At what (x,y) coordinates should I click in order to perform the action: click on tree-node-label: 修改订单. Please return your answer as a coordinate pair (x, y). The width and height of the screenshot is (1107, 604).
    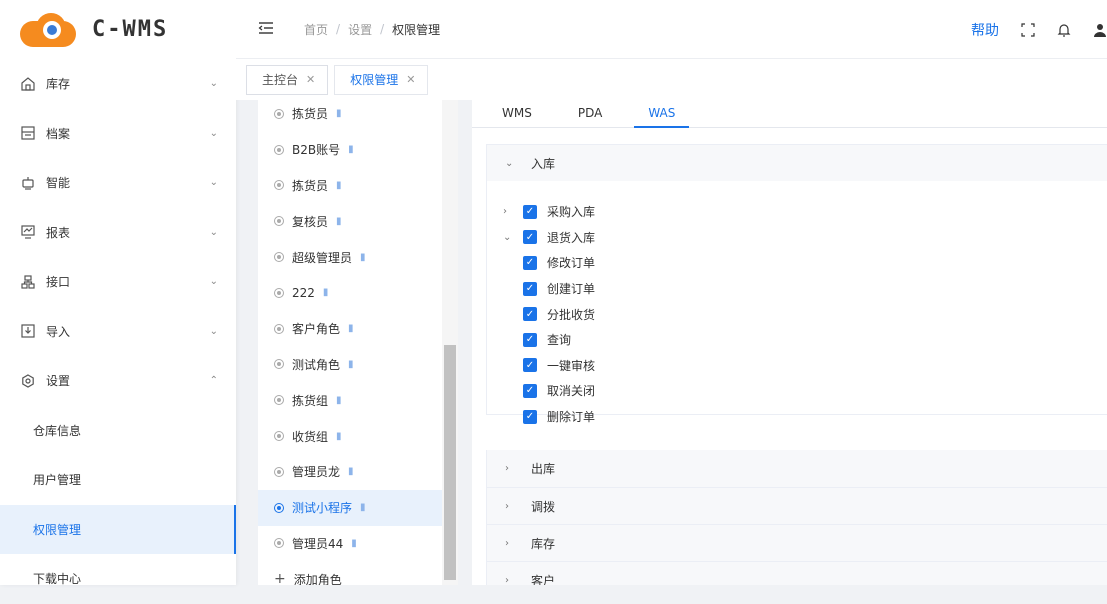
    Looking at the image, I should click on (571, 263).